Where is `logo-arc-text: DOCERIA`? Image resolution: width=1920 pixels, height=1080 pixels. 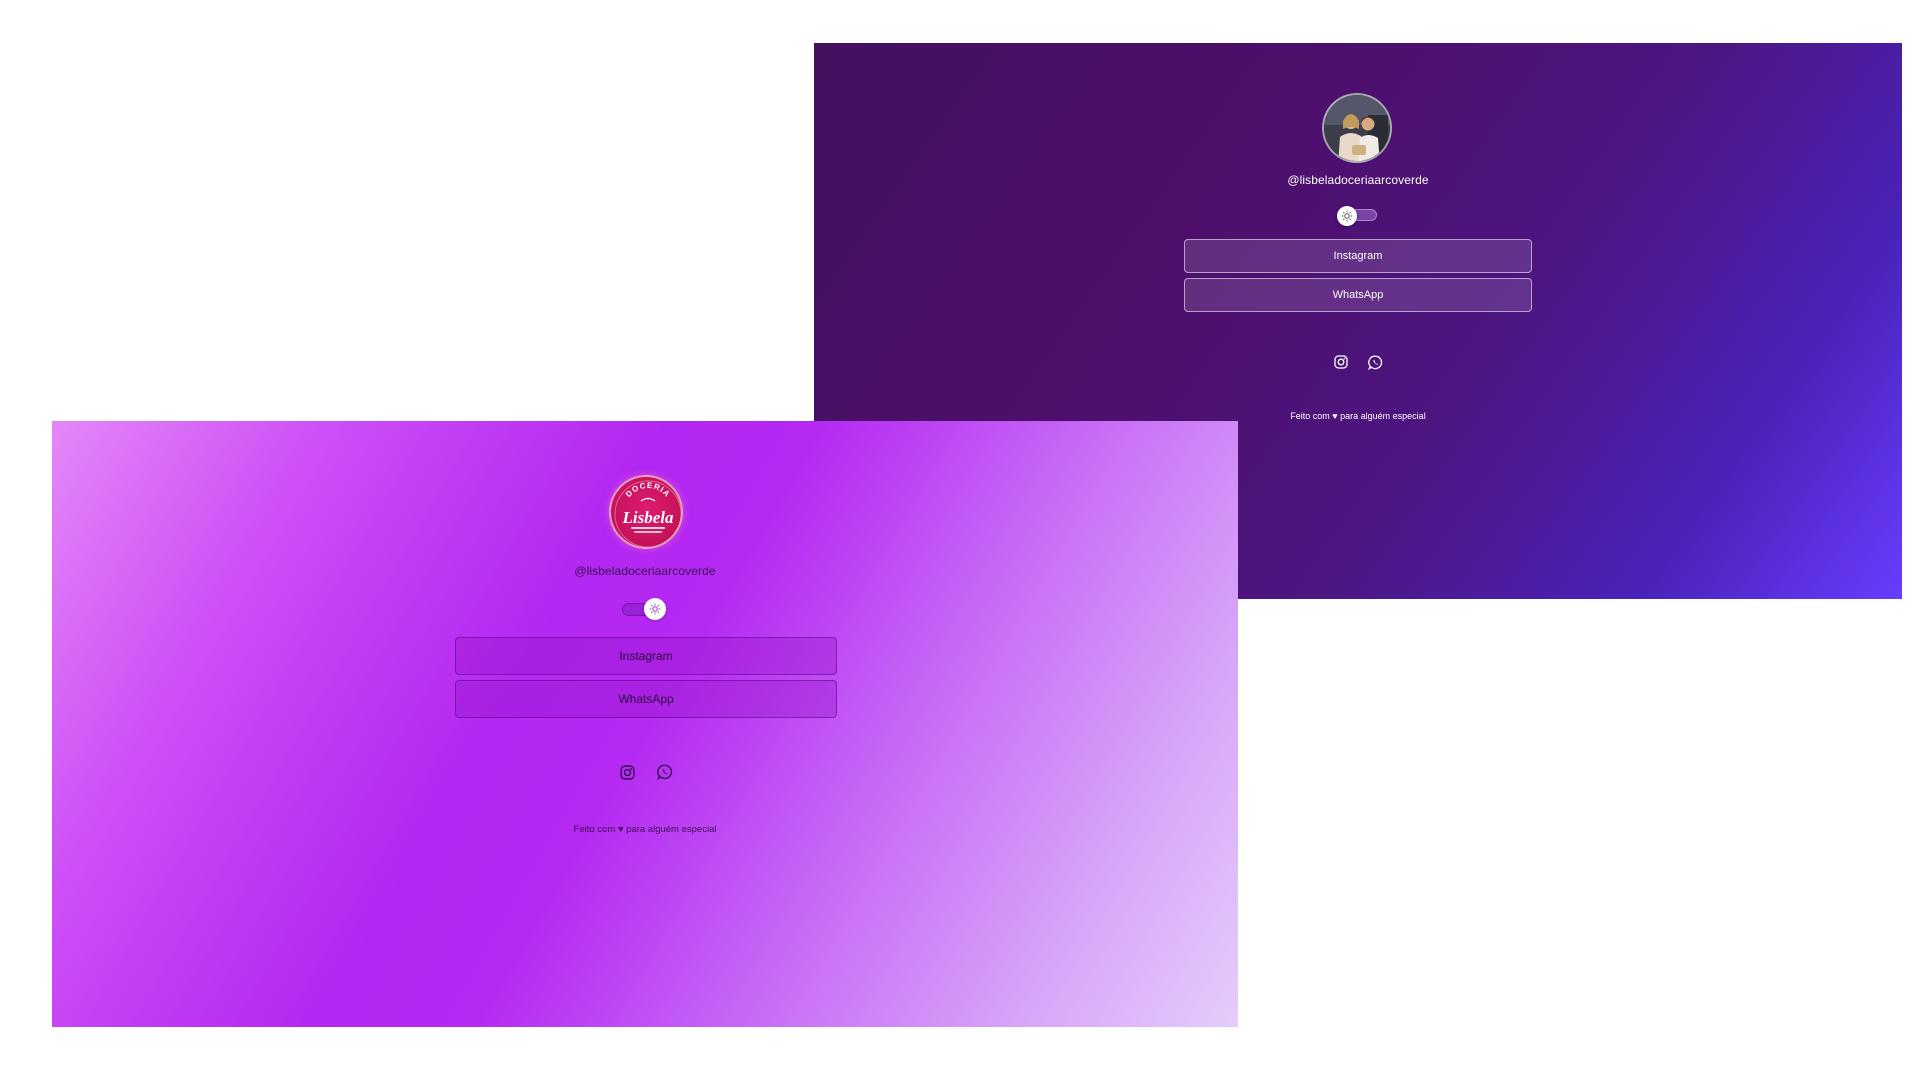
logo-arc-text: DOCERIA is located at coordinates (647, 490).